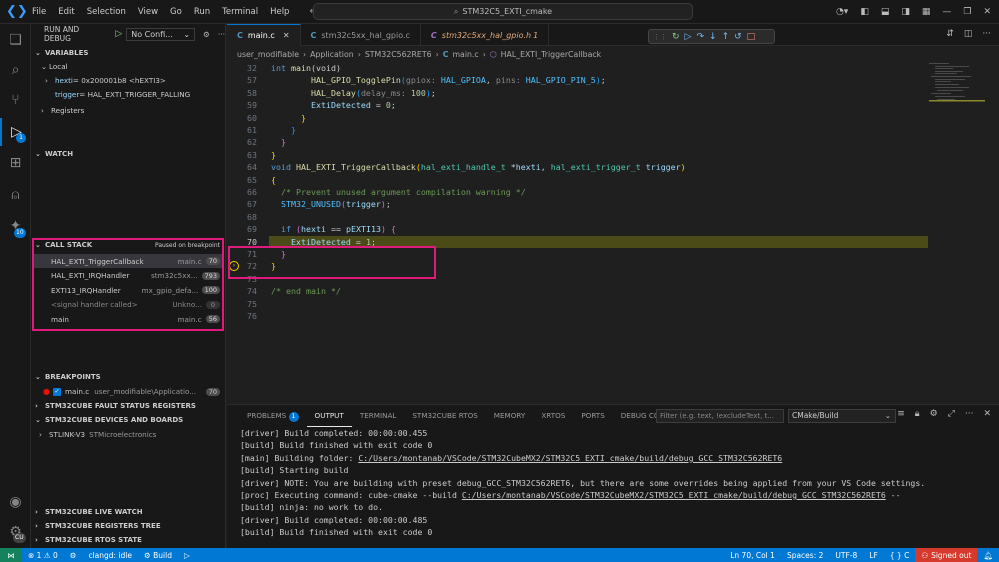 The width and height of the screenshot is (999, 562). What do you see at coordinates (242, 304) in the screenshot?
I see `line-number: 75` at bounding box center [242, 304].